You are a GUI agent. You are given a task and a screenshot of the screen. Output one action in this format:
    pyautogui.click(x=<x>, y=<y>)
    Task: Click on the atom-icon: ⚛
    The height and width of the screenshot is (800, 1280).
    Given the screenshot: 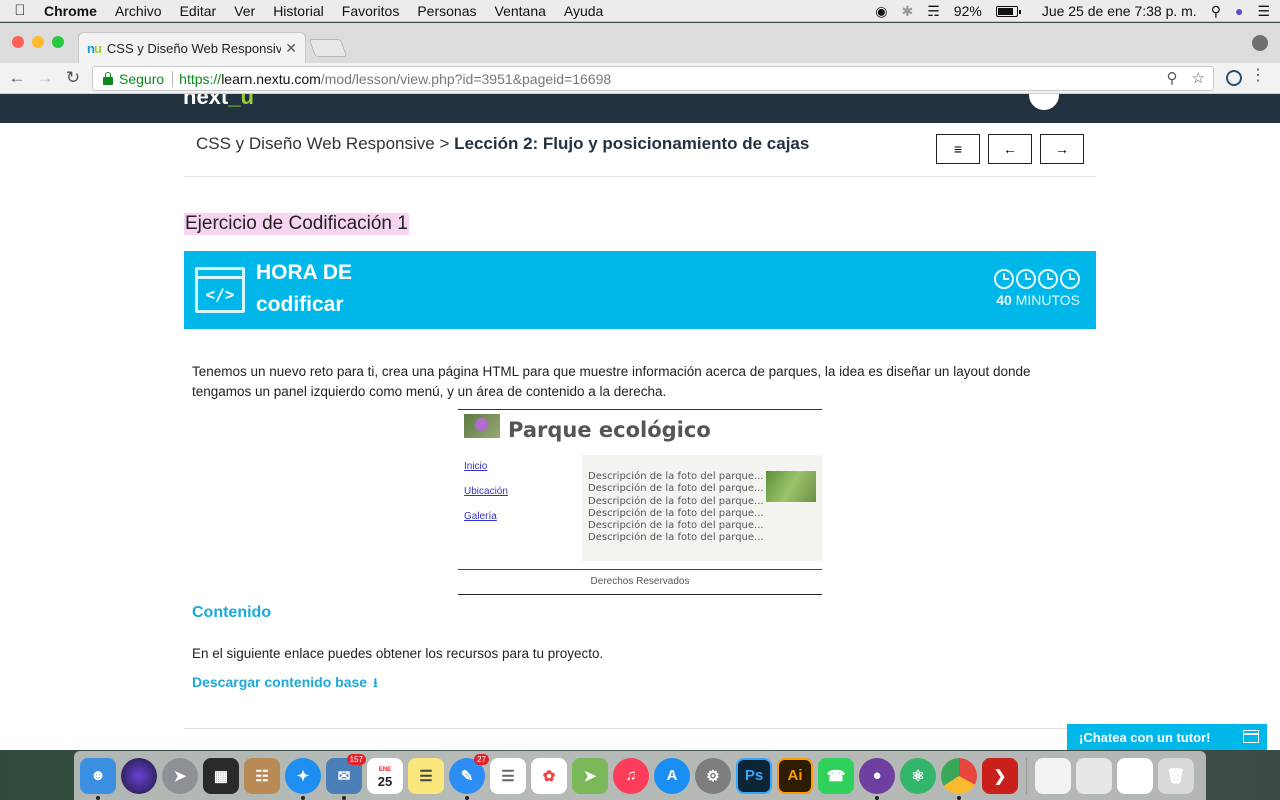 What is the action you would take?
    pyautogui.click(x=918, y=775)
    